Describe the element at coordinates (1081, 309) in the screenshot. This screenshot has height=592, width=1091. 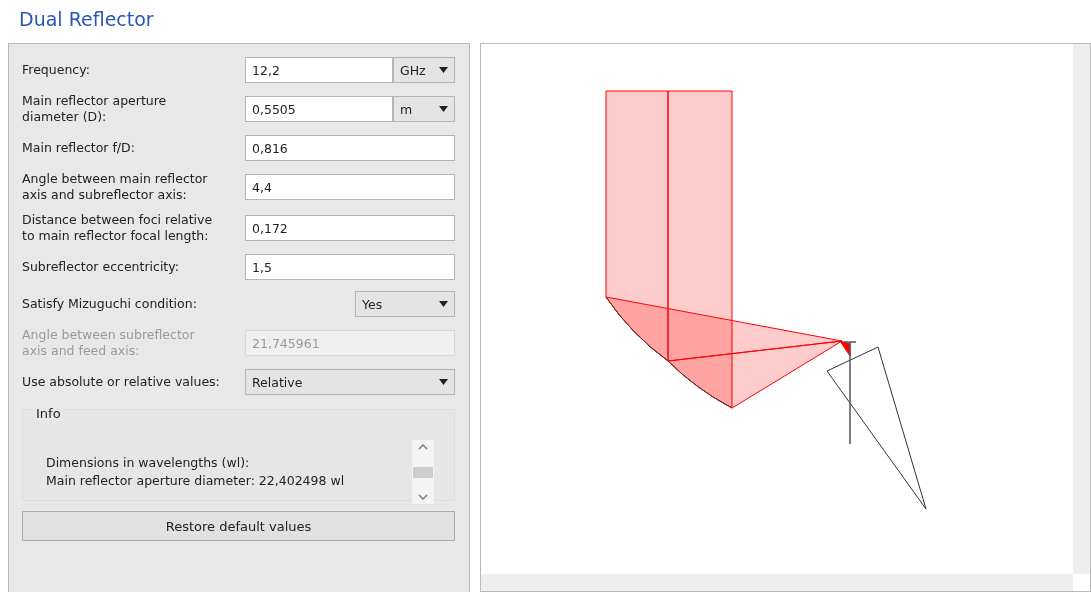
I see `vertical-scrollbar` at that location.